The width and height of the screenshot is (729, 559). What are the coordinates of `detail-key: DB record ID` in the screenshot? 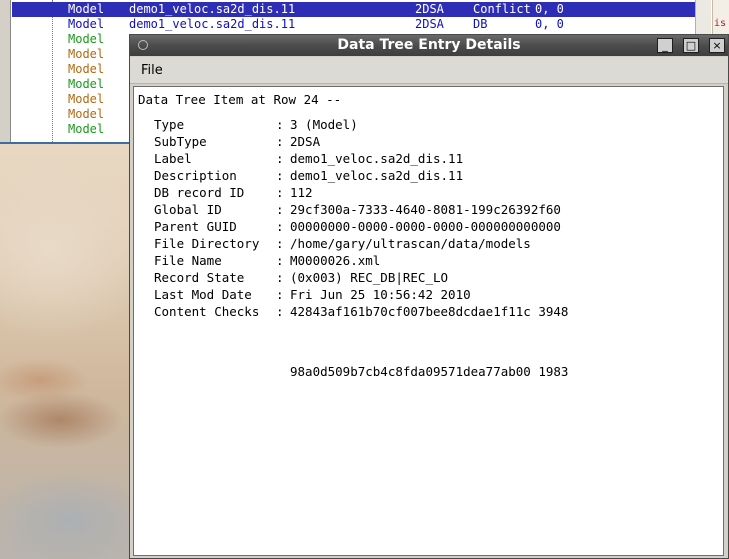 It's located at (199, 192).